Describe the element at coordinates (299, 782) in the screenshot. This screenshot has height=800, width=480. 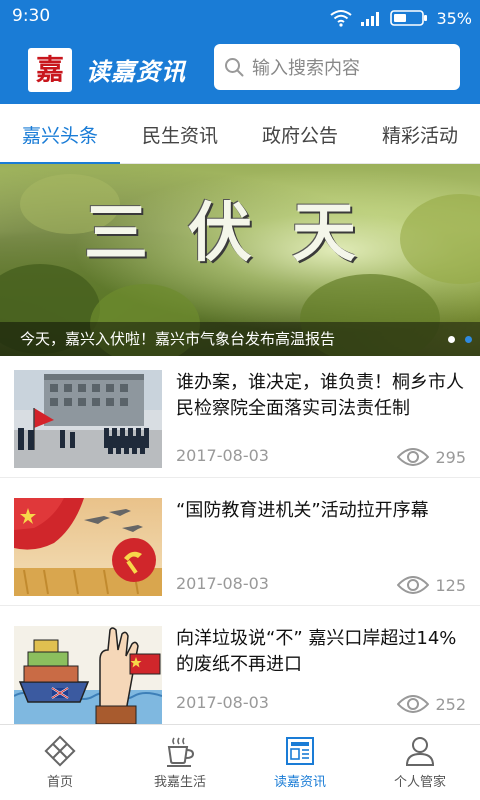
I see `nav-label: 读嘉资讯` at that location.